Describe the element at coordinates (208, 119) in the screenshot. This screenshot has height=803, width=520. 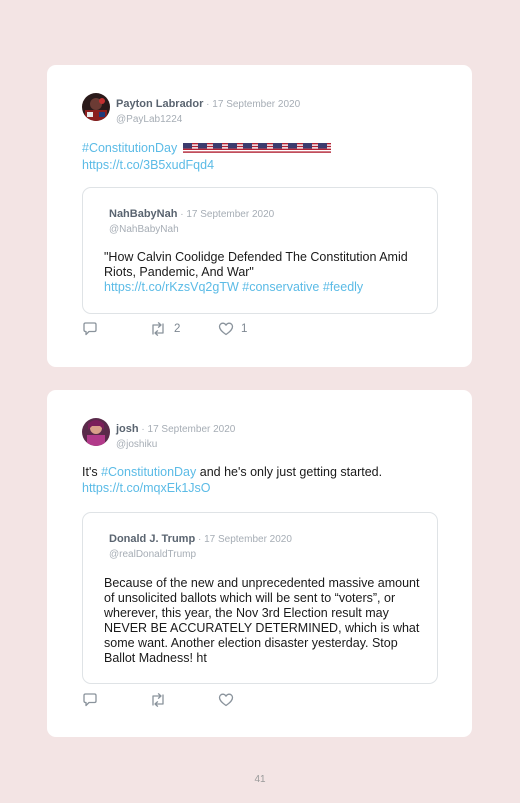
I see `author-handle: @PayLab1224` at that location.